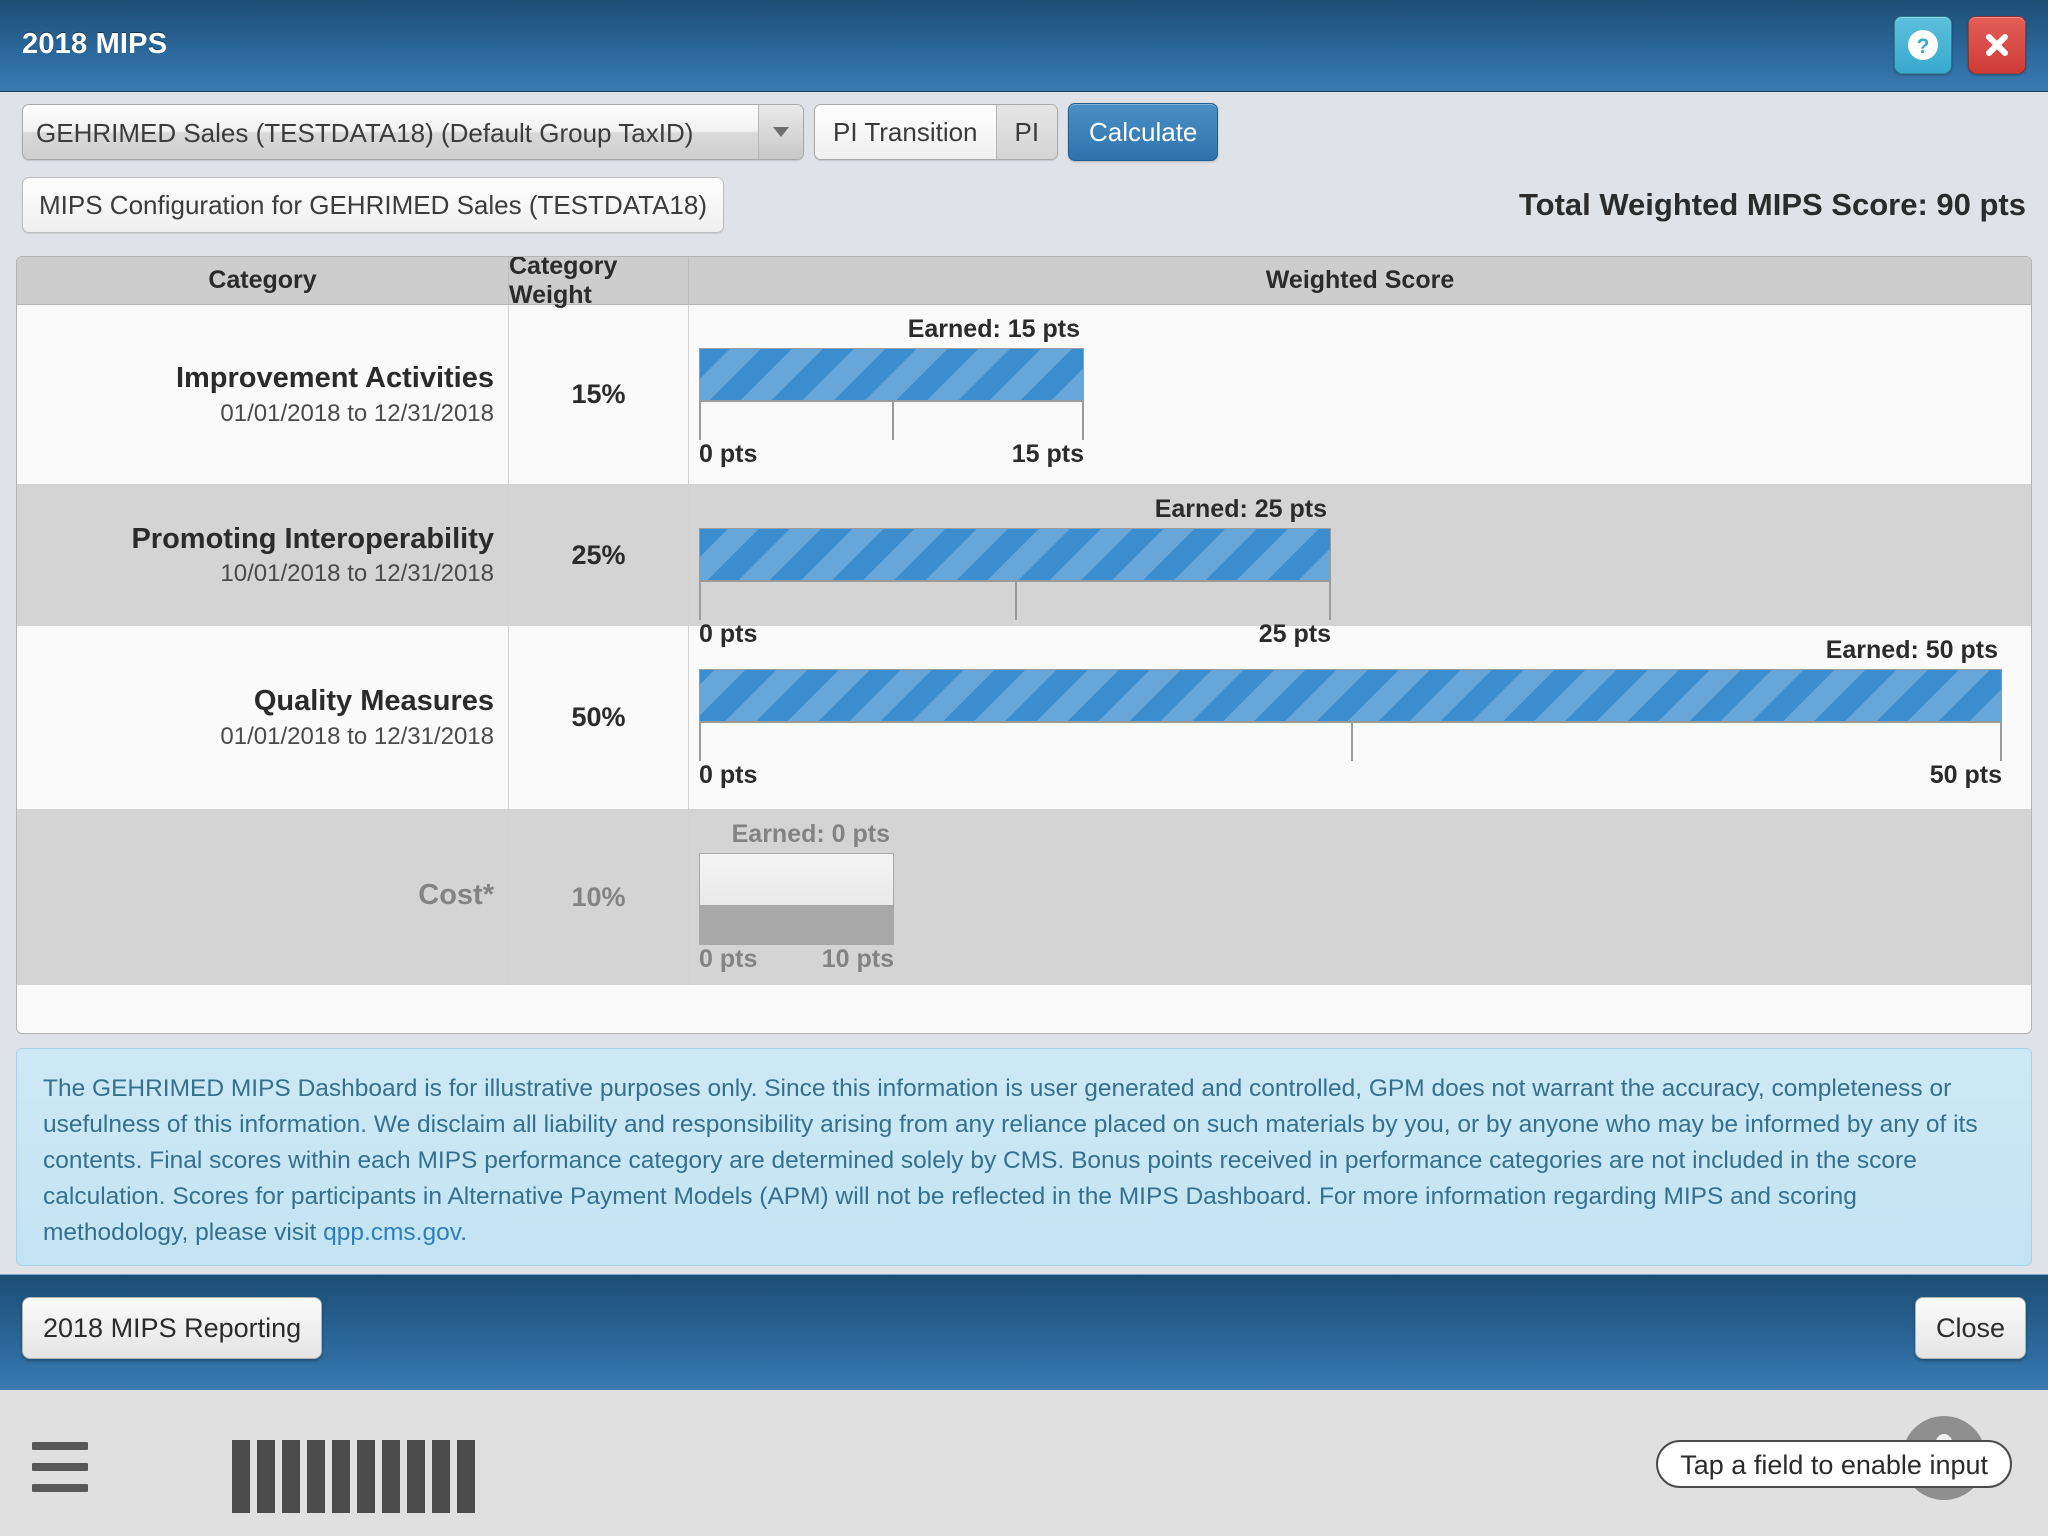  I want to click on score-bar-chart: Earned: 15 pts 0 pts 15 pts, so click(891, 394).